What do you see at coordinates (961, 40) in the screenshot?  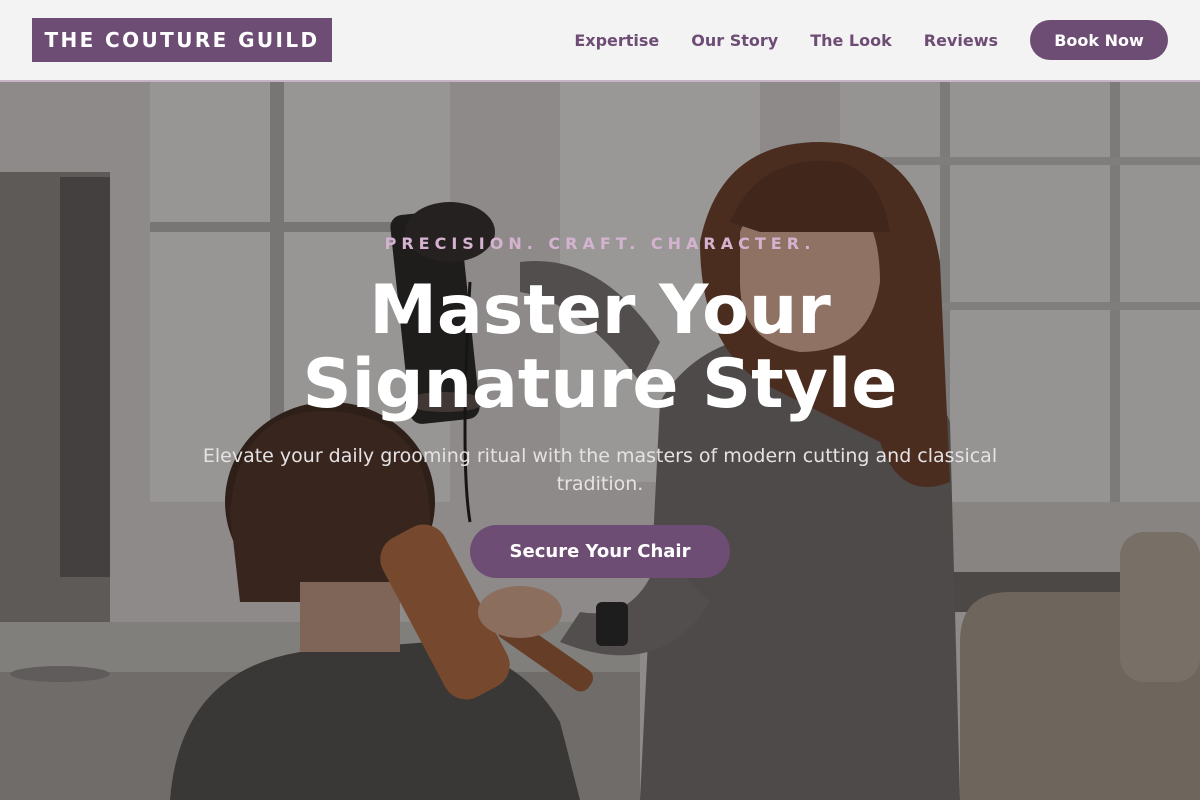 I see `nav-link-reviews: Reviews` at bounding box center [961, 40].